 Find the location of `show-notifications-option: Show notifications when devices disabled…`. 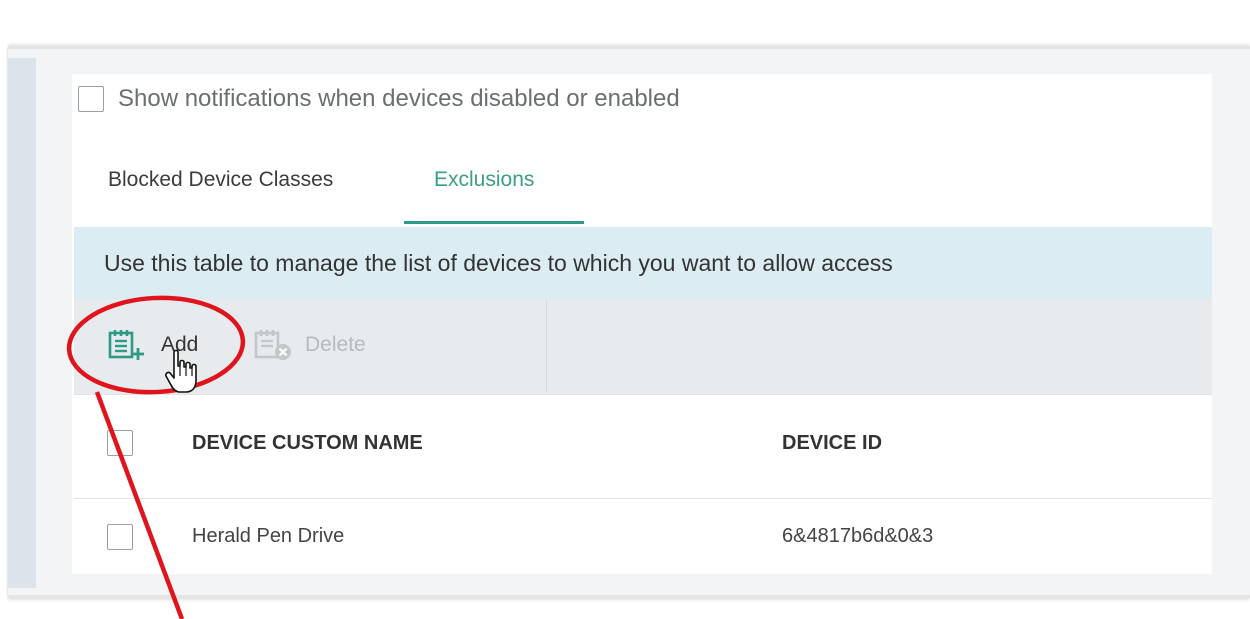

show-notifications-option: Show notifications when devices disabled… is located at coordinates (379, 98).